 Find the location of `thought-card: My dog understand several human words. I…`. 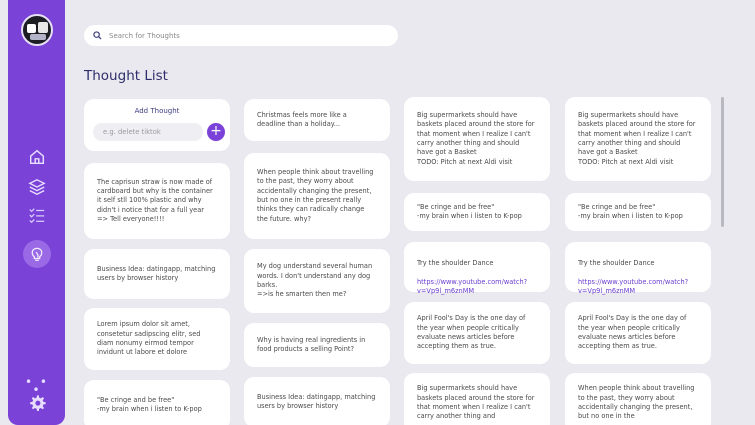

thought-card: My dog understand several human words. I… is located at coordinates (317, 281).